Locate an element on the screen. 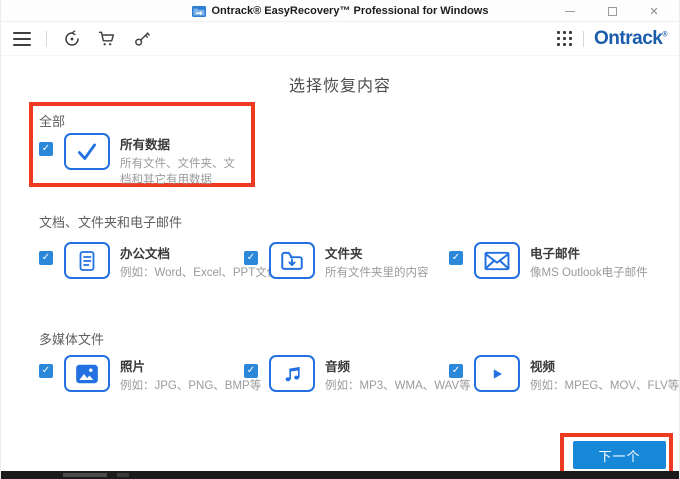 This screenshot has height=479, width=680. history-icon is located at coordinates (72, 39).